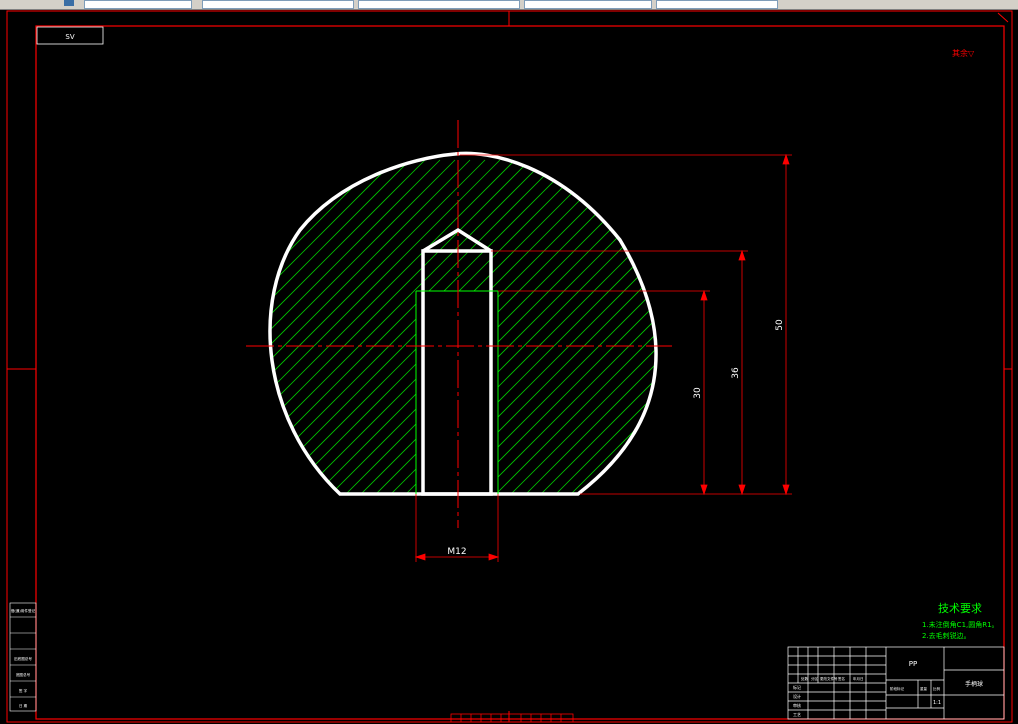 The height and width of the screenshot is (724, 1018). I want to click on tech-requirements: 技术要求 1.未注倒角C1,圆角R1。 2.去毛刺锐边。, so click(960, 621).